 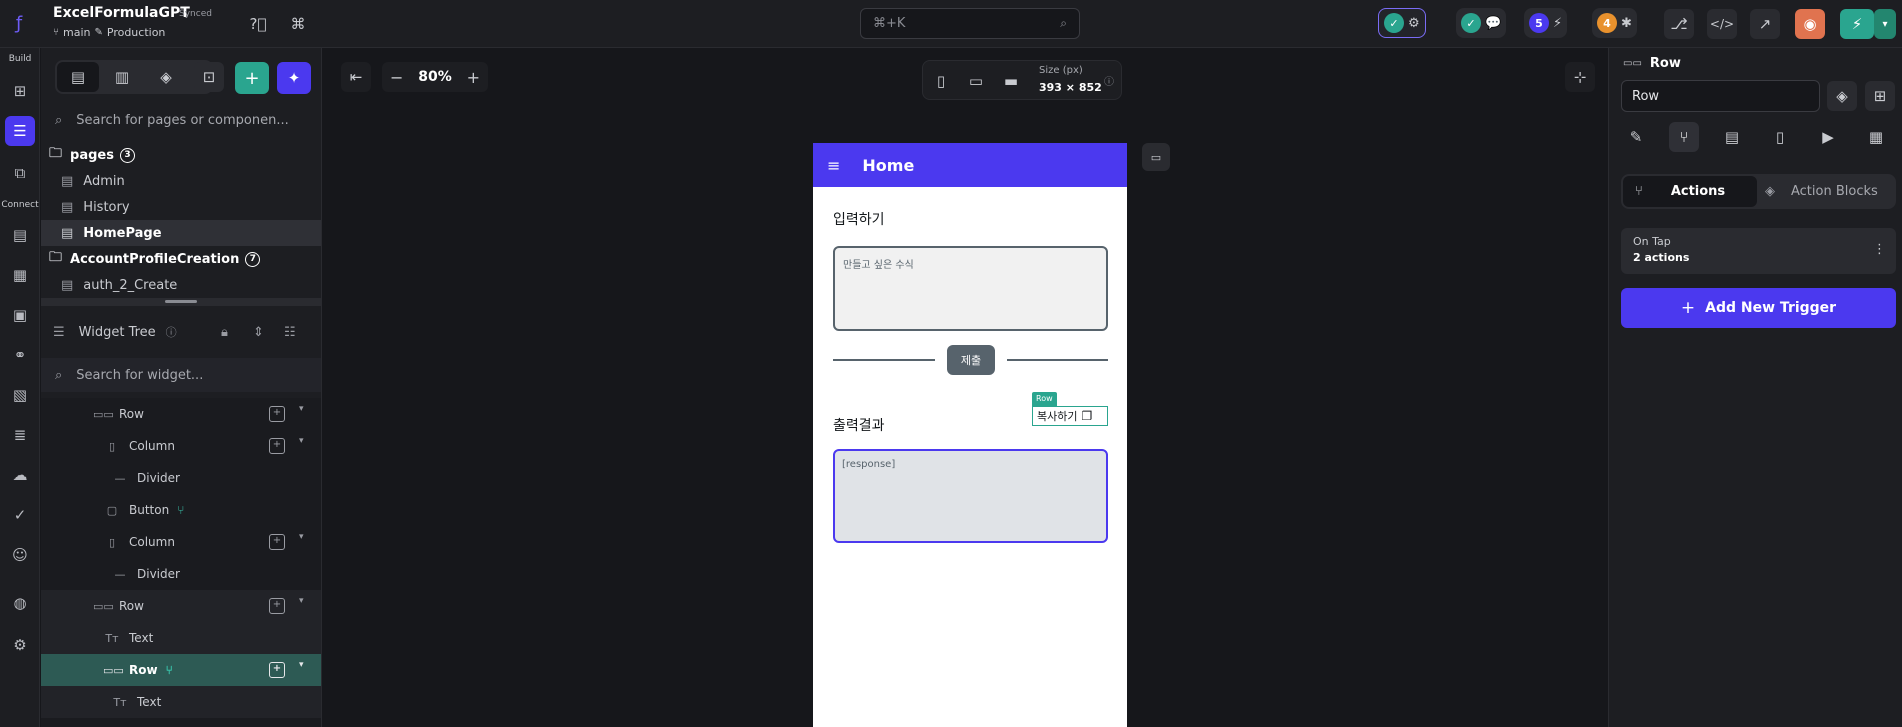 I want to click on pages-tab-icon: ▤, so click(x=78, y=77).